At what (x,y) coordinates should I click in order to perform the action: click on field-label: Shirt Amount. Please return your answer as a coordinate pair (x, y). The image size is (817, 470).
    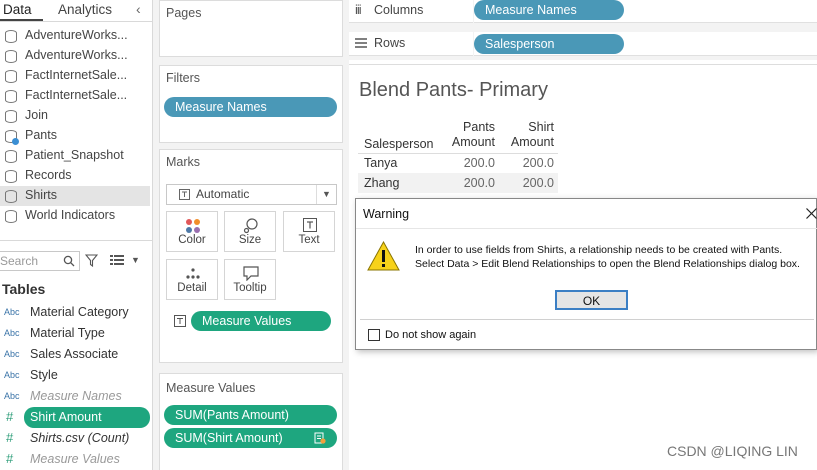
    Looking at the image, I should click on (66, 417).